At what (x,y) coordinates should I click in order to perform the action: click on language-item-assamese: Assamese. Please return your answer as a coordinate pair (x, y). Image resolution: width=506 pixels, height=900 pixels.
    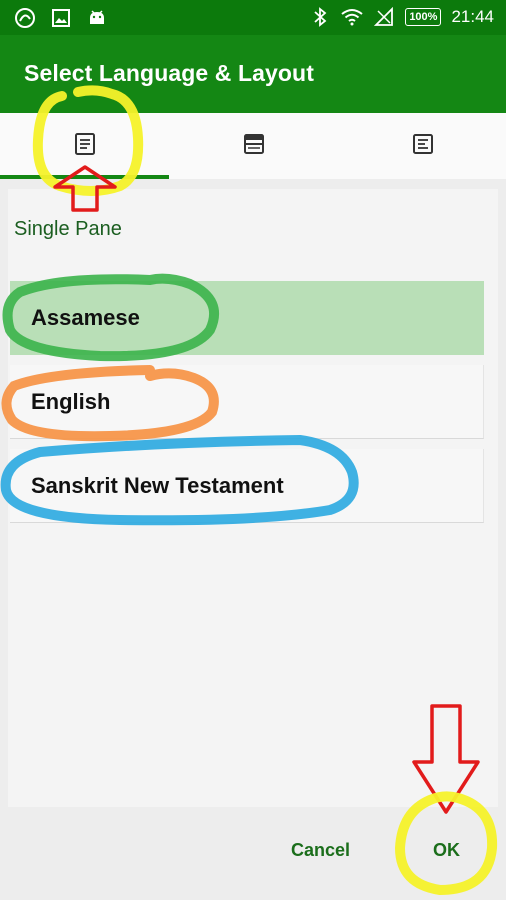
    Looking at the image, I should click on (247, 318).